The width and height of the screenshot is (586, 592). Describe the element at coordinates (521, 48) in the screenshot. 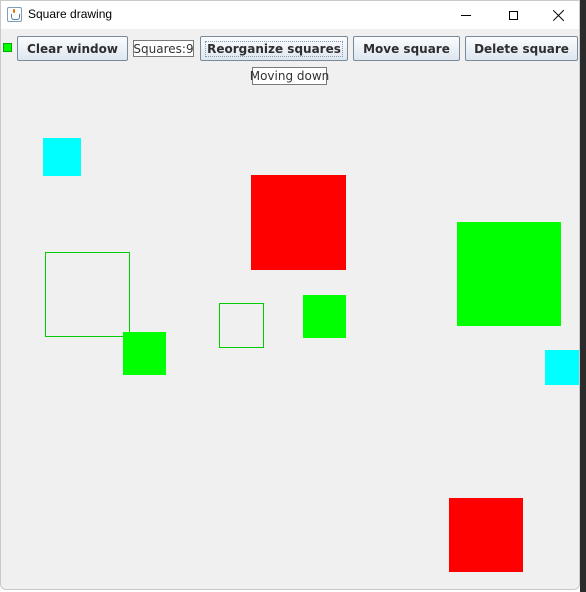

I see `delete-square-button: Delete square` at that location.